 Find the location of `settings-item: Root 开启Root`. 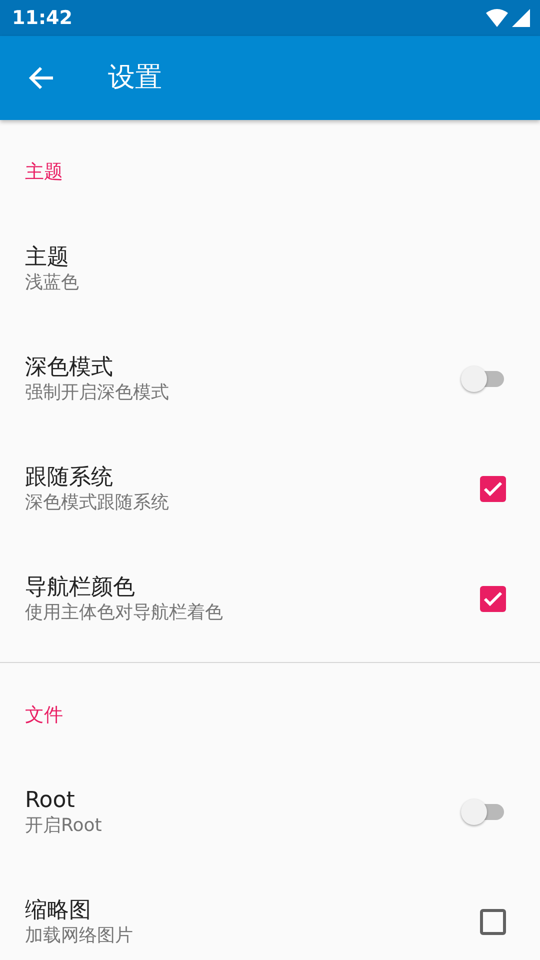

settings-item: Root 开启Root is located at coordinates (270, 812).